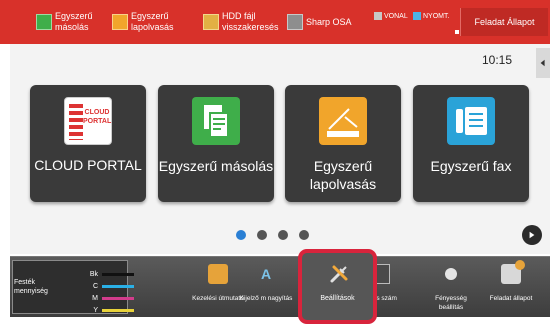  I want to click on lamp-label: VONAL, so click(396, 16).